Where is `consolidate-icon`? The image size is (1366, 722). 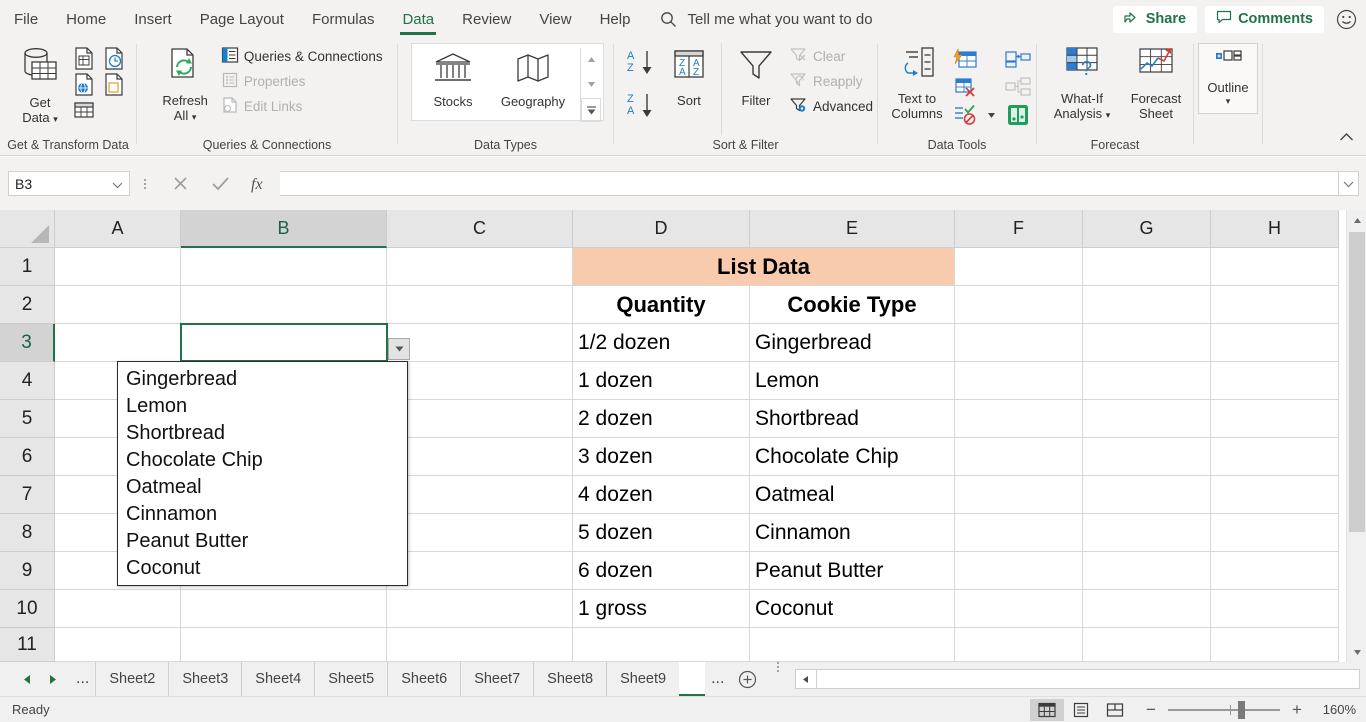 consolidate-icon is located at coordinates (1018, 59).